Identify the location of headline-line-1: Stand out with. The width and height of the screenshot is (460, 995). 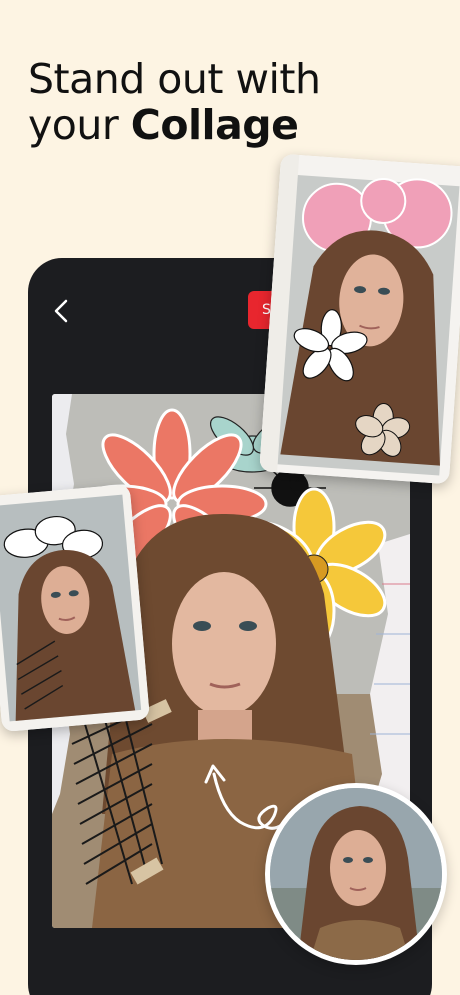
(174, 79).